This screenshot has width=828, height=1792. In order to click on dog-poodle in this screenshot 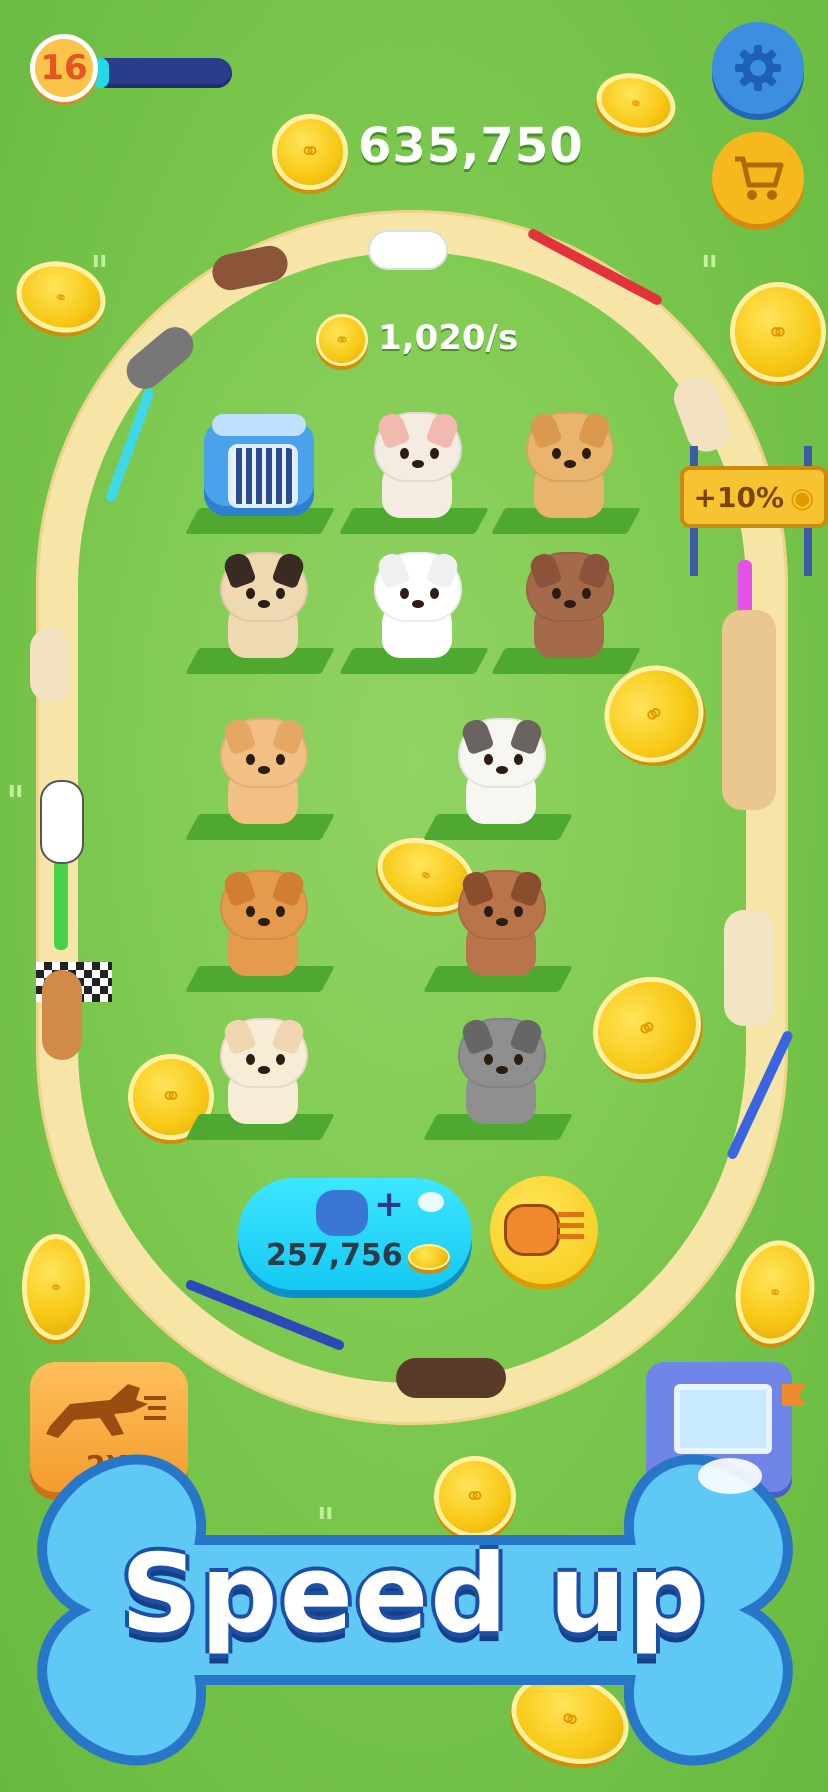, I will do `click(568, 603)`.